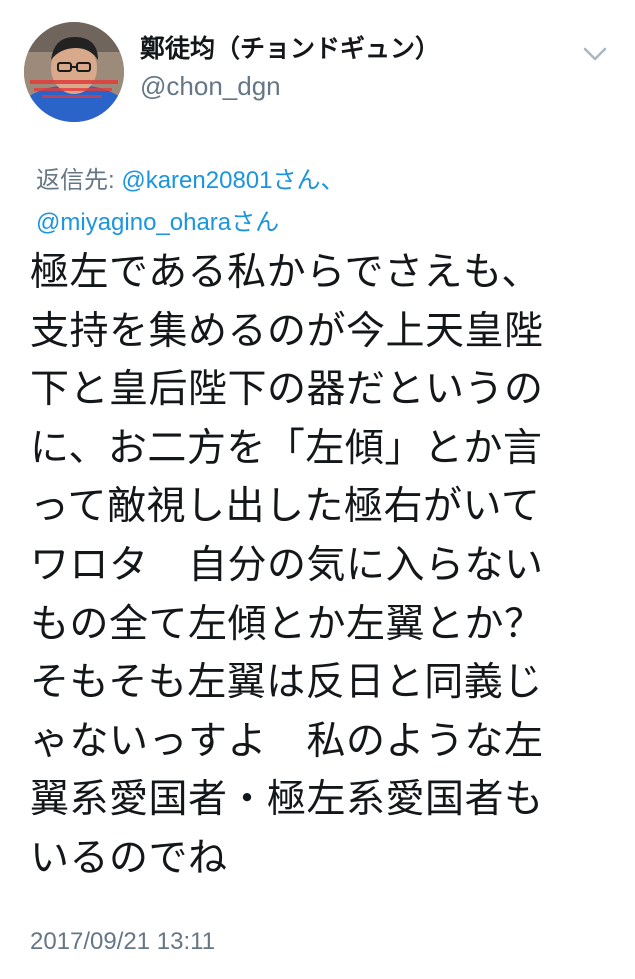 The width and height of the screenshot is (635, 979). I want to click on reply-prefix: 返信先:, so click(79, 180).